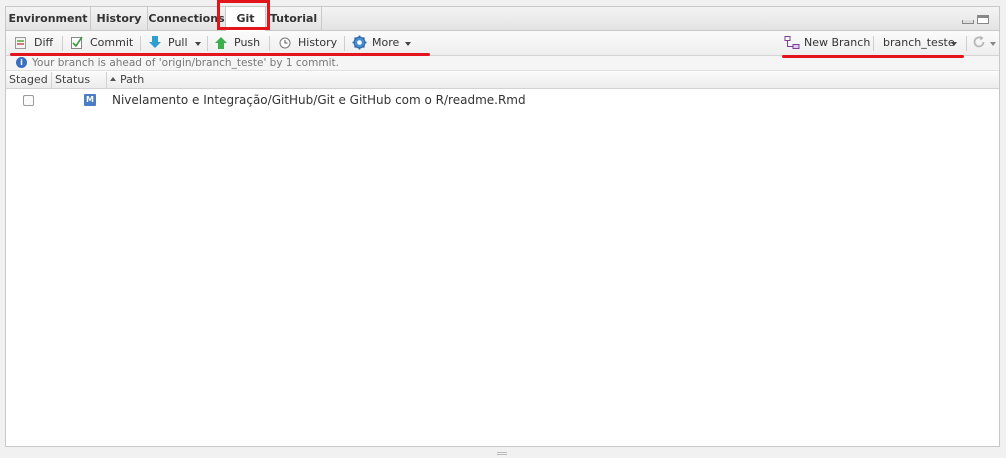 The width and height of the screenshot is (1006, 458). I want to click on changes-table-header: Staged Status Path, so click(502, 80).